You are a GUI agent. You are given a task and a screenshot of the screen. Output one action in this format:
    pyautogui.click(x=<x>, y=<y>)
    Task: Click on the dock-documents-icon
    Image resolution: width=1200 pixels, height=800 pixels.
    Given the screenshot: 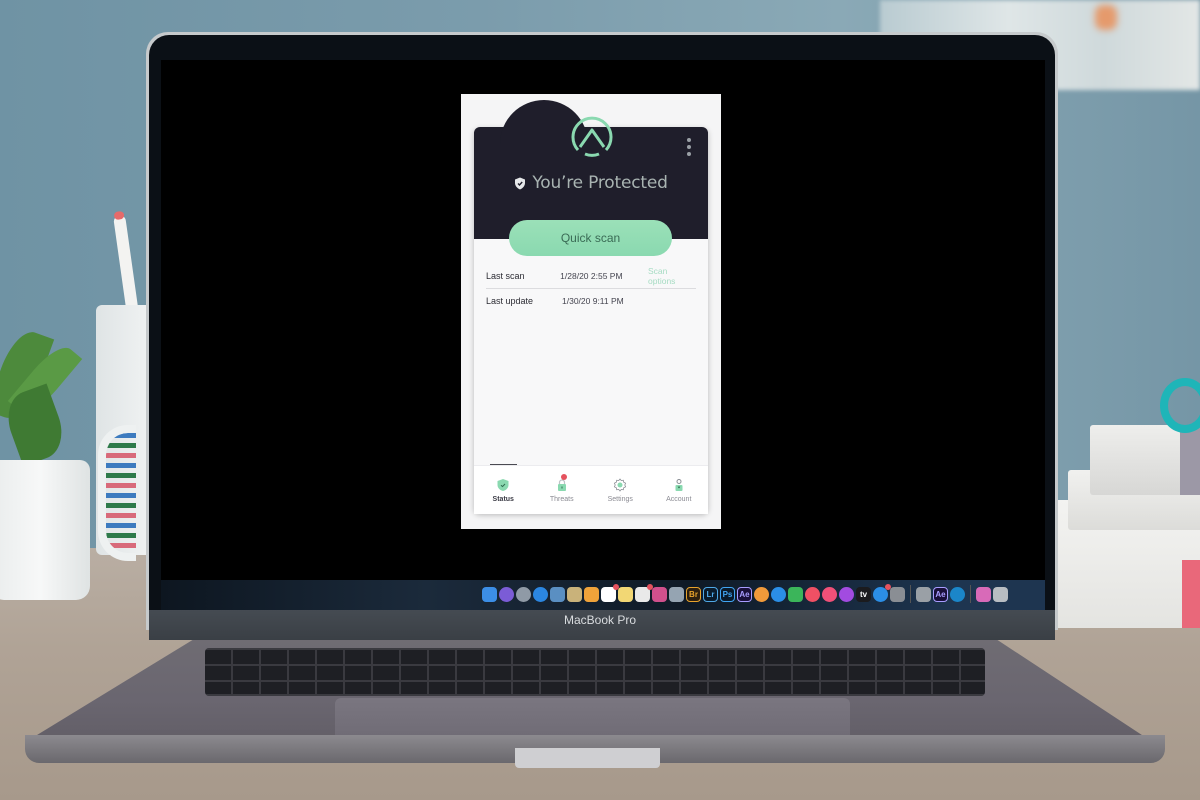 What is the action you would take?
    pyautogui.click(x=923, y=594)
    